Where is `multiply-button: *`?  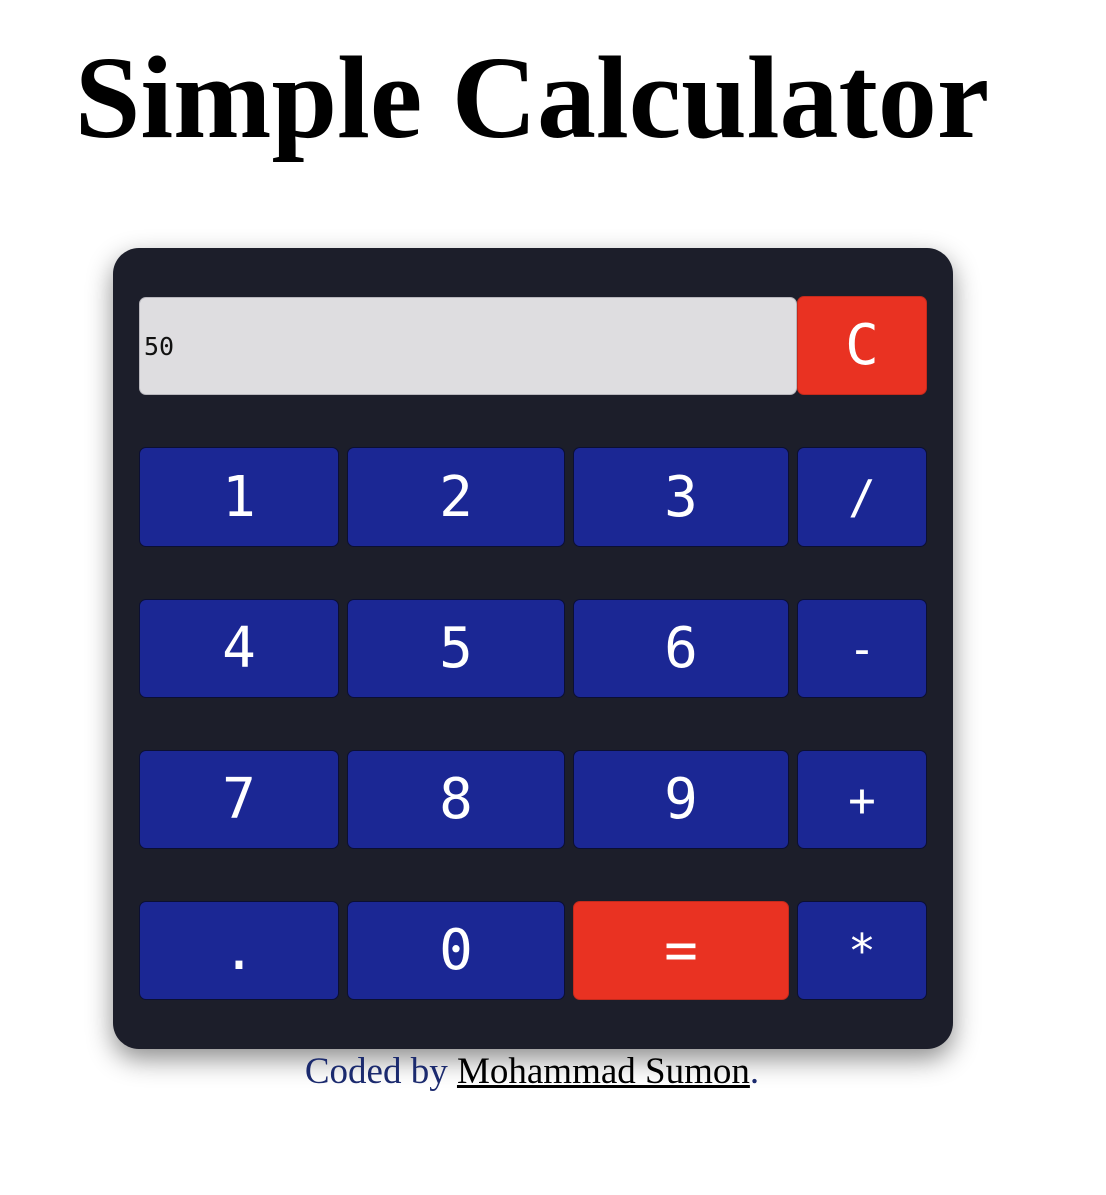
multiply-button: * is located at coordinates (862, 950).